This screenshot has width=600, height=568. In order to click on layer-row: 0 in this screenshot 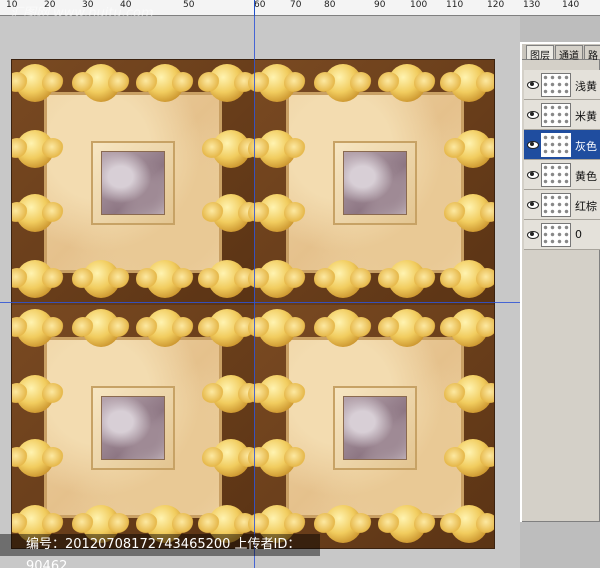, I will do `click(562, 235)`.